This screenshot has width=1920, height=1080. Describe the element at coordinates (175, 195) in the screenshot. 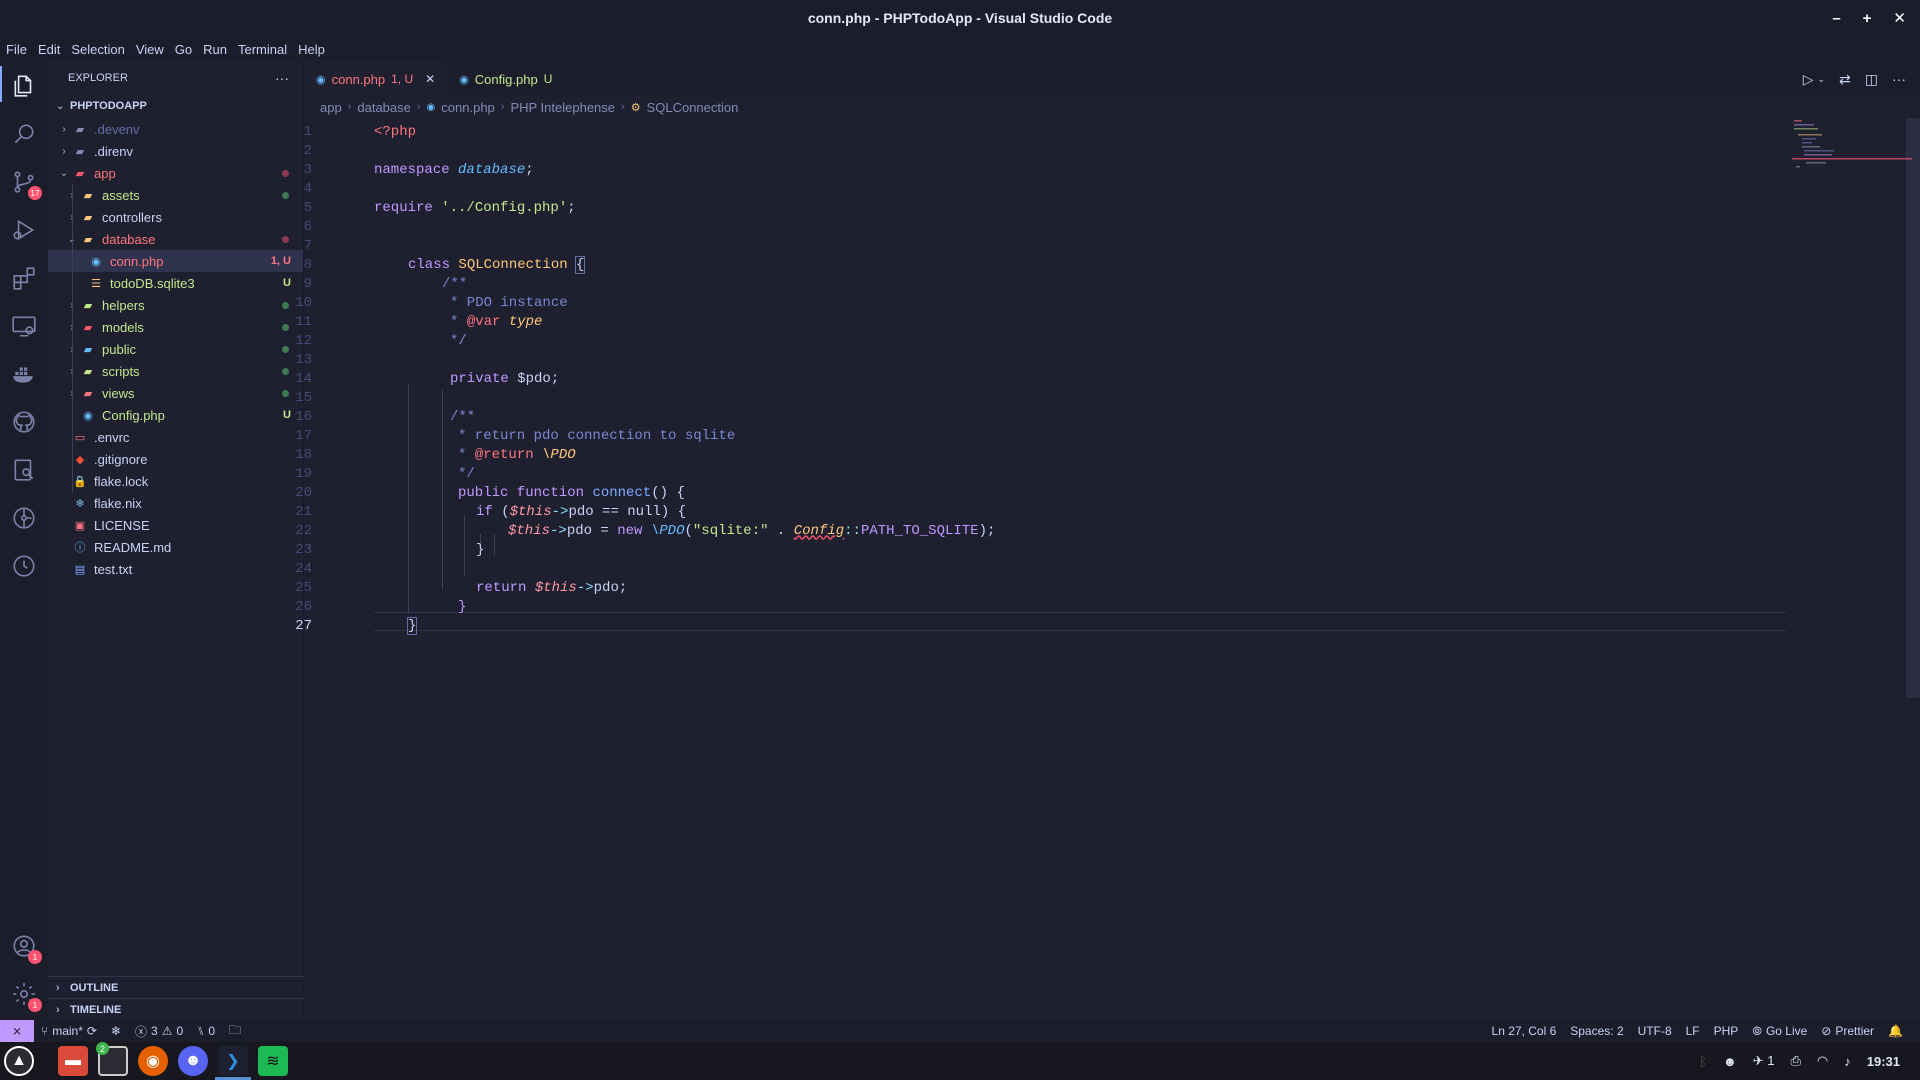

I see `tree-item: ›▰assets` at that location.